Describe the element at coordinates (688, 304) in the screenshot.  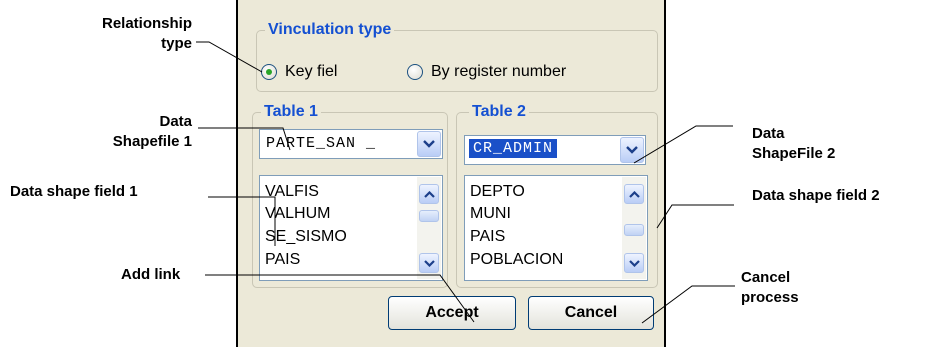
I see `leader-cancel-process` at that location.